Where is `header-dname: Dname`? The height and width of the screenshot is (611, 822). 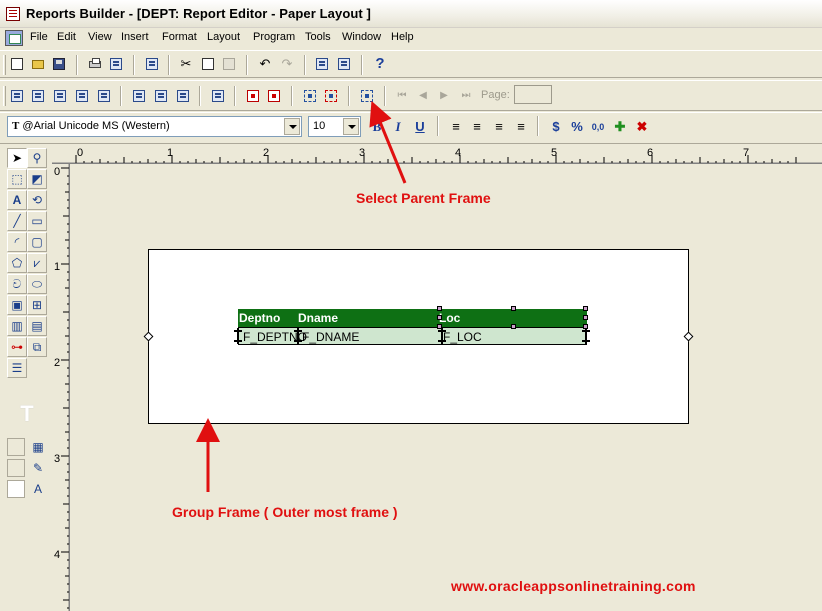
header-dname: Dname is located at coordinates (318, 318).